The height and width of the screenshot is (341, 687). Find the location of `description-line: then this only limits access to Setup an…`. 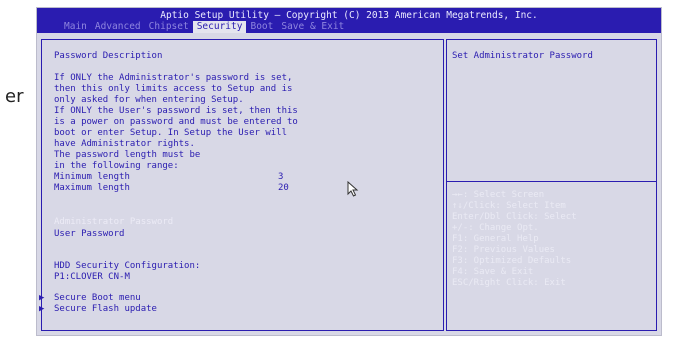

description-line: then this only limits access to Setup an… is located at coordinates (173, 89).